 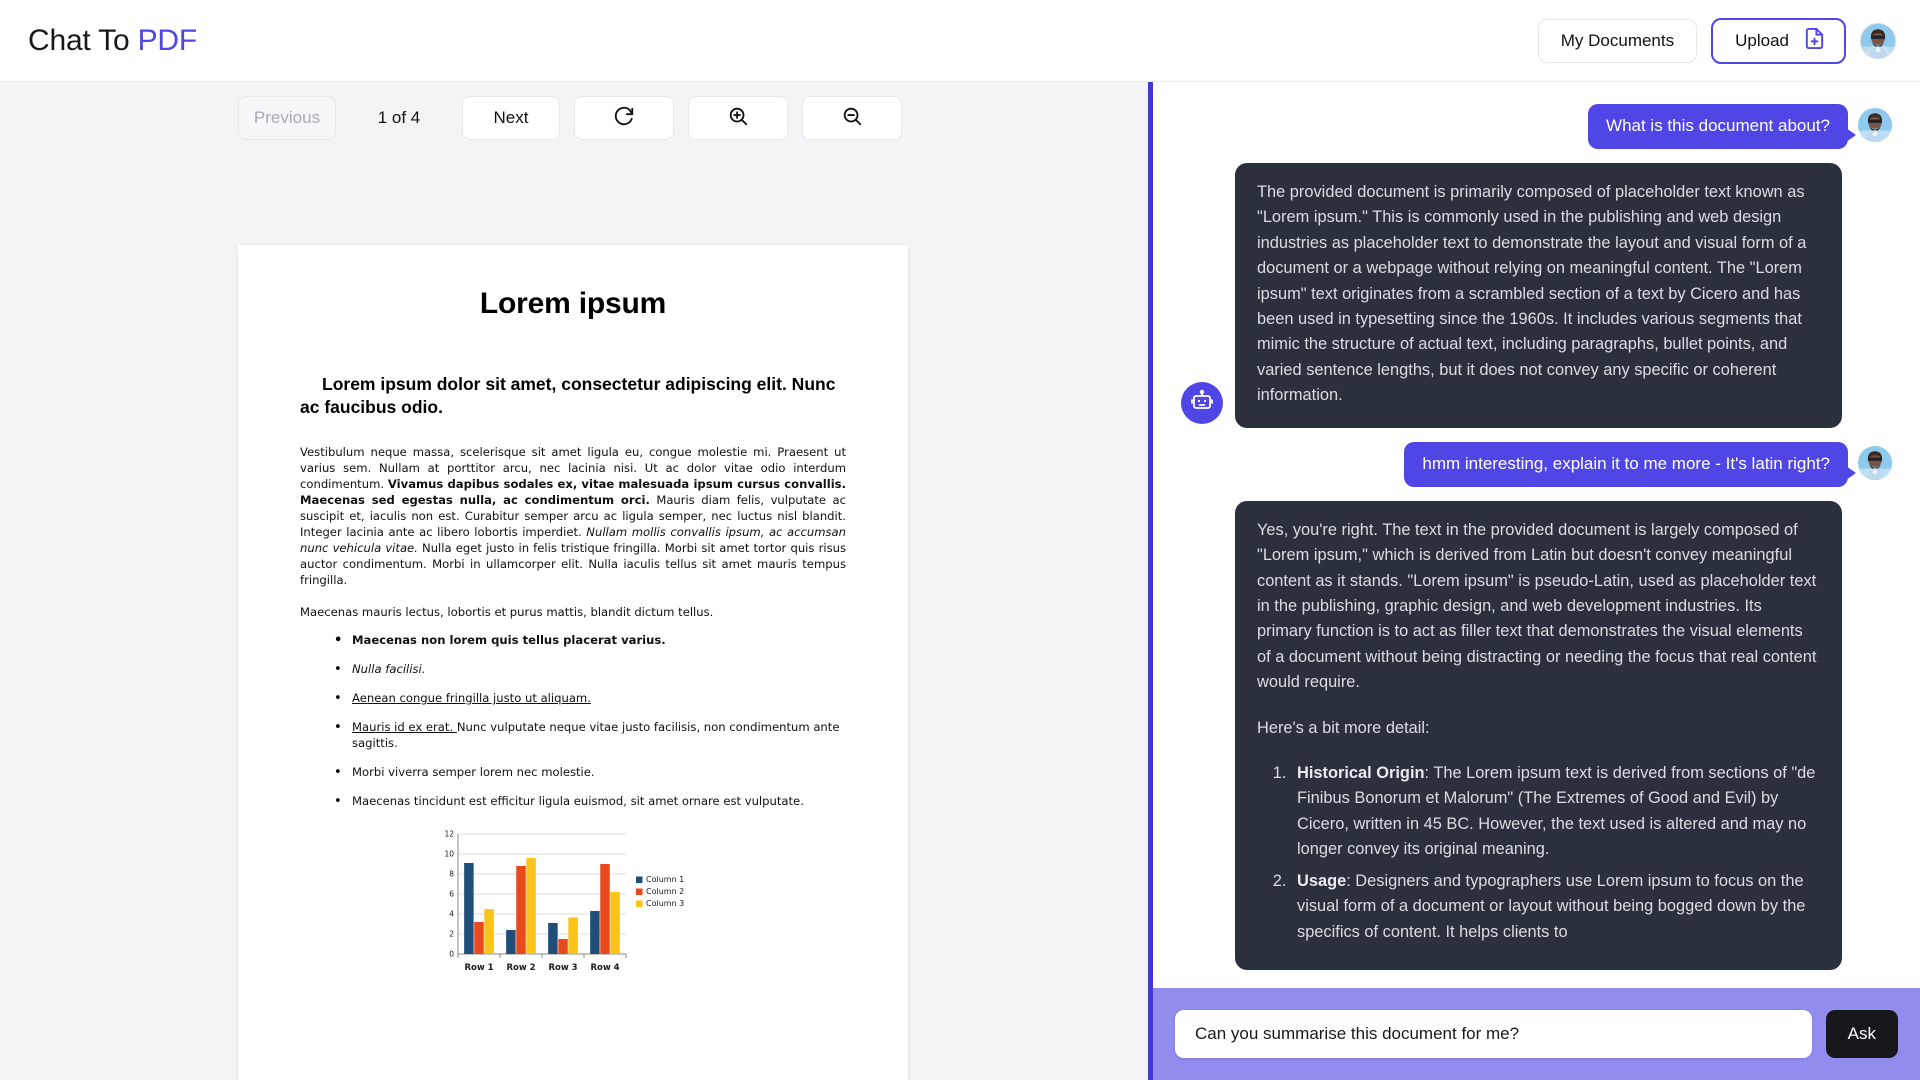 I want to click on svg-text: Column 2, so click(x=665, y=891).